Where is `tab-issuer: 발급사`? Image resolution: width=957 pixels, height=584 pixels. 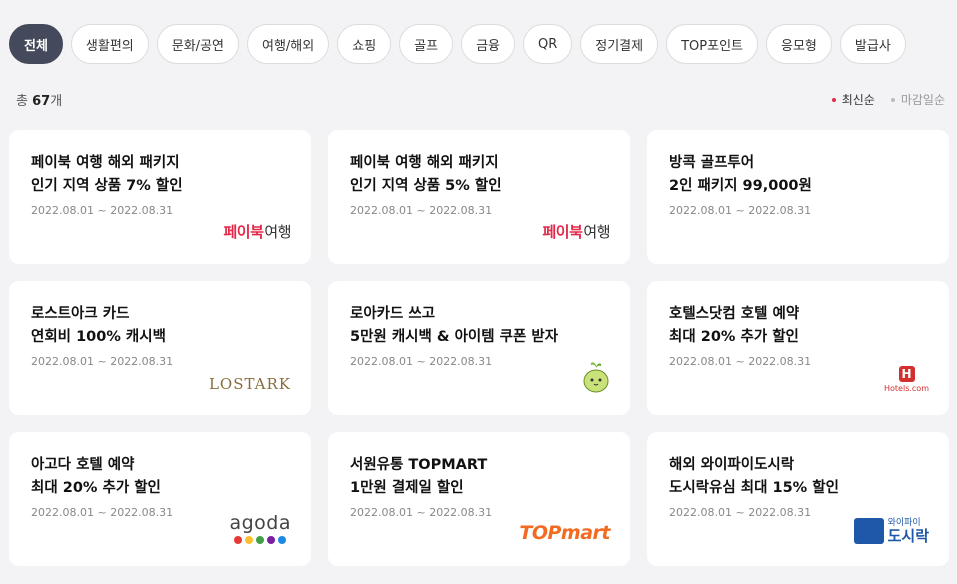 tab-issuer: 발급사 is located at coordinates (872, 44).